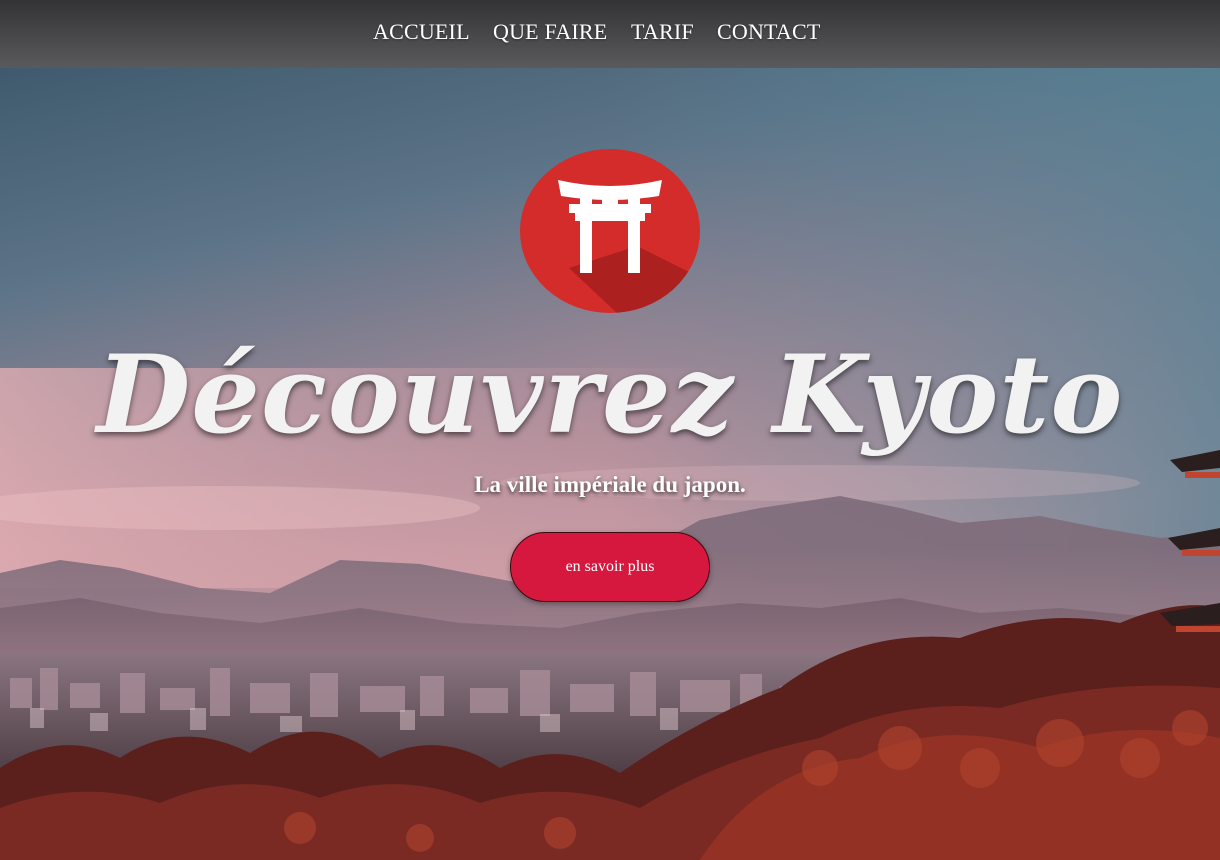 The height and width of the screenshot is (860, 1220). Describe the element at coordinates (610, 567) in the screenshot. I see `learn-more-button: en savoir plus` at that location.